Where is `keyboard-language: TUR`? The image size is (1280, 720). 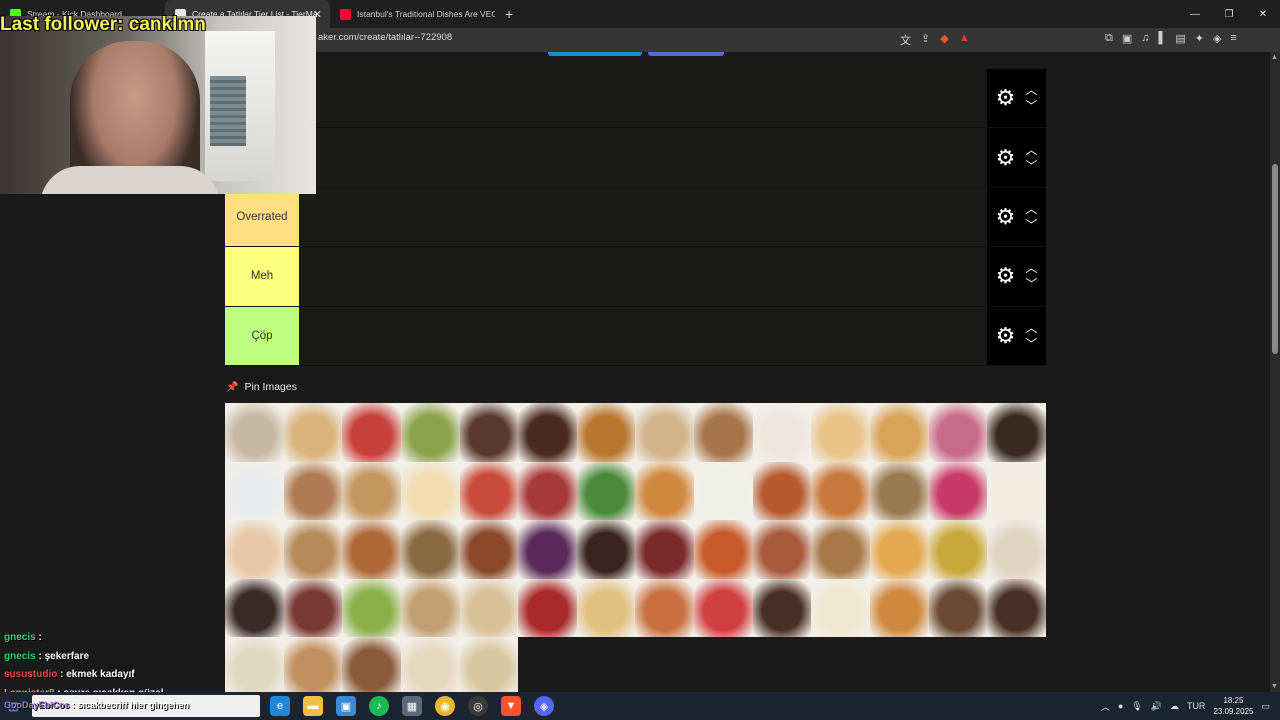
keyboard-language: TUR is located at coordinates (1196, 706).